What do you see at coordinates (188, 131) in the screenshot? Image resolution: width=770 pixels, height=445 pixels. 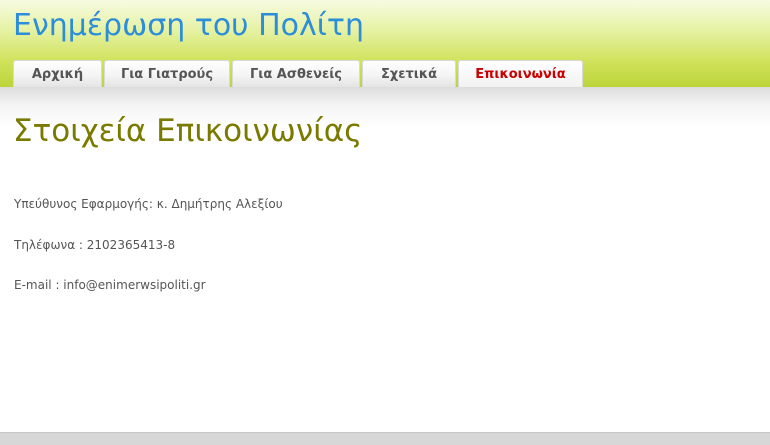 I see `page-title: Στοιχεία Επικοινωνίας` at bounding box center [188, 131].